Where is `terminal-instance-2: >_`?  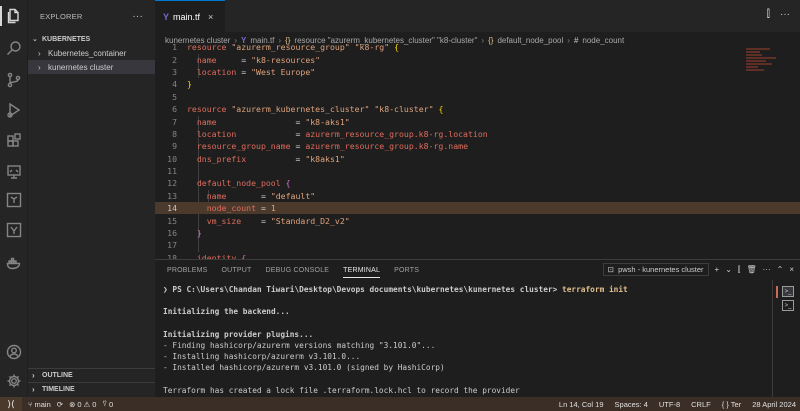
terminal-instance-2: >_ is located at coordinates (788, 305).